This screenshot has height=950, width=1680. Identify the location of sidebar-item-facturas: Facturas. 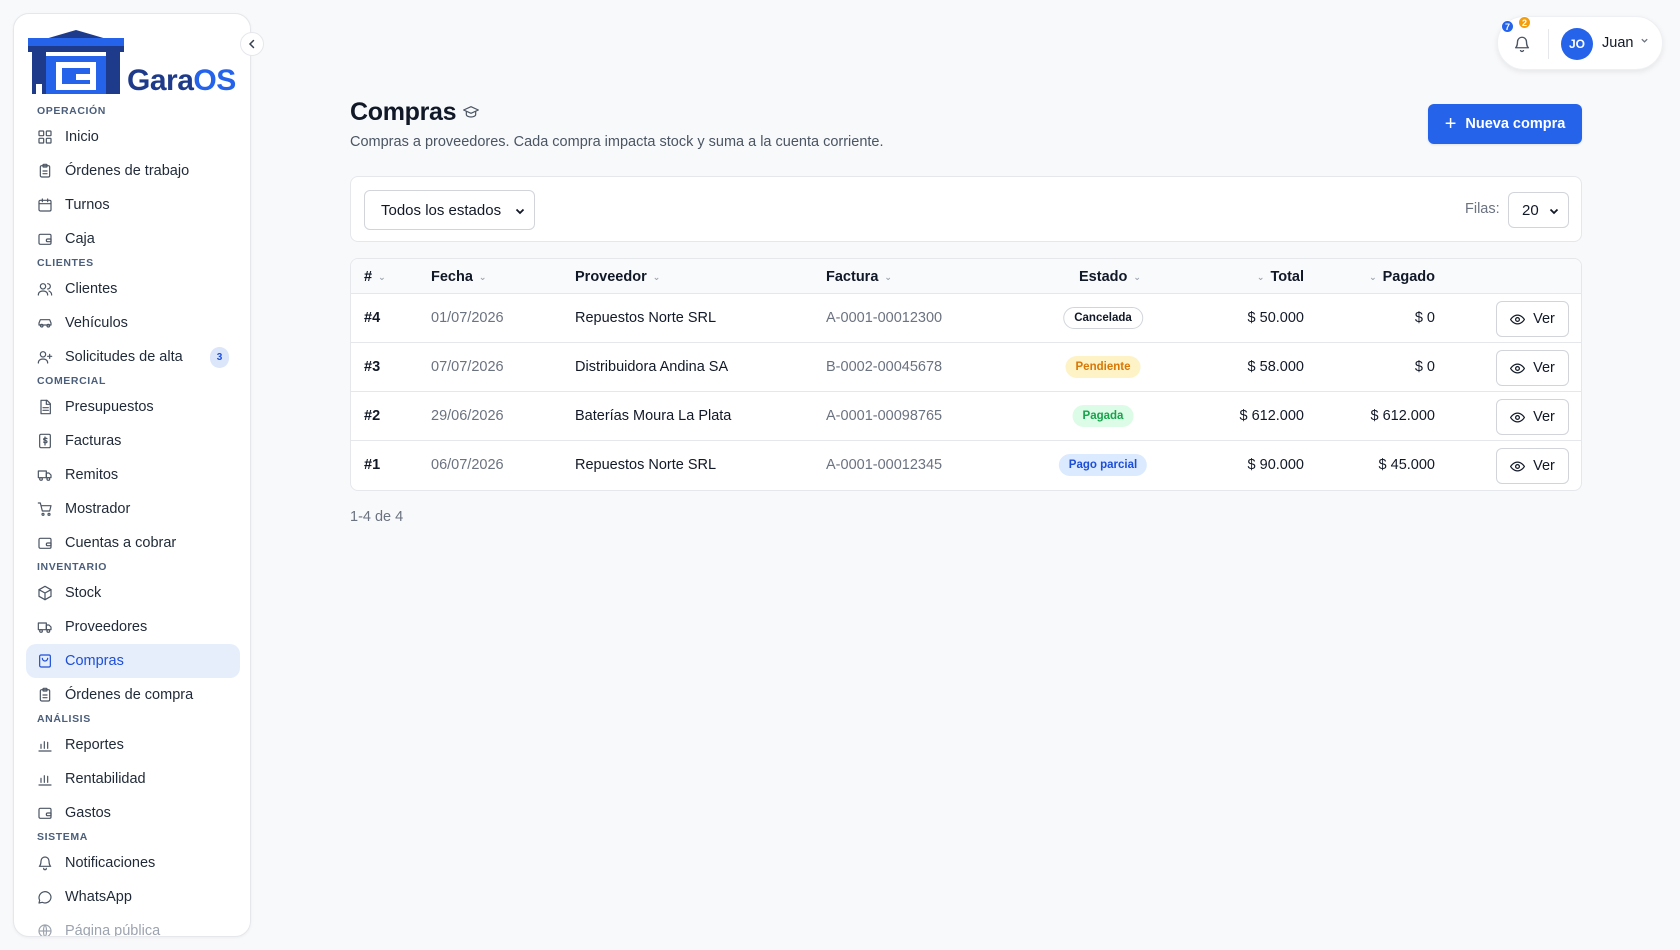
(133, 441).